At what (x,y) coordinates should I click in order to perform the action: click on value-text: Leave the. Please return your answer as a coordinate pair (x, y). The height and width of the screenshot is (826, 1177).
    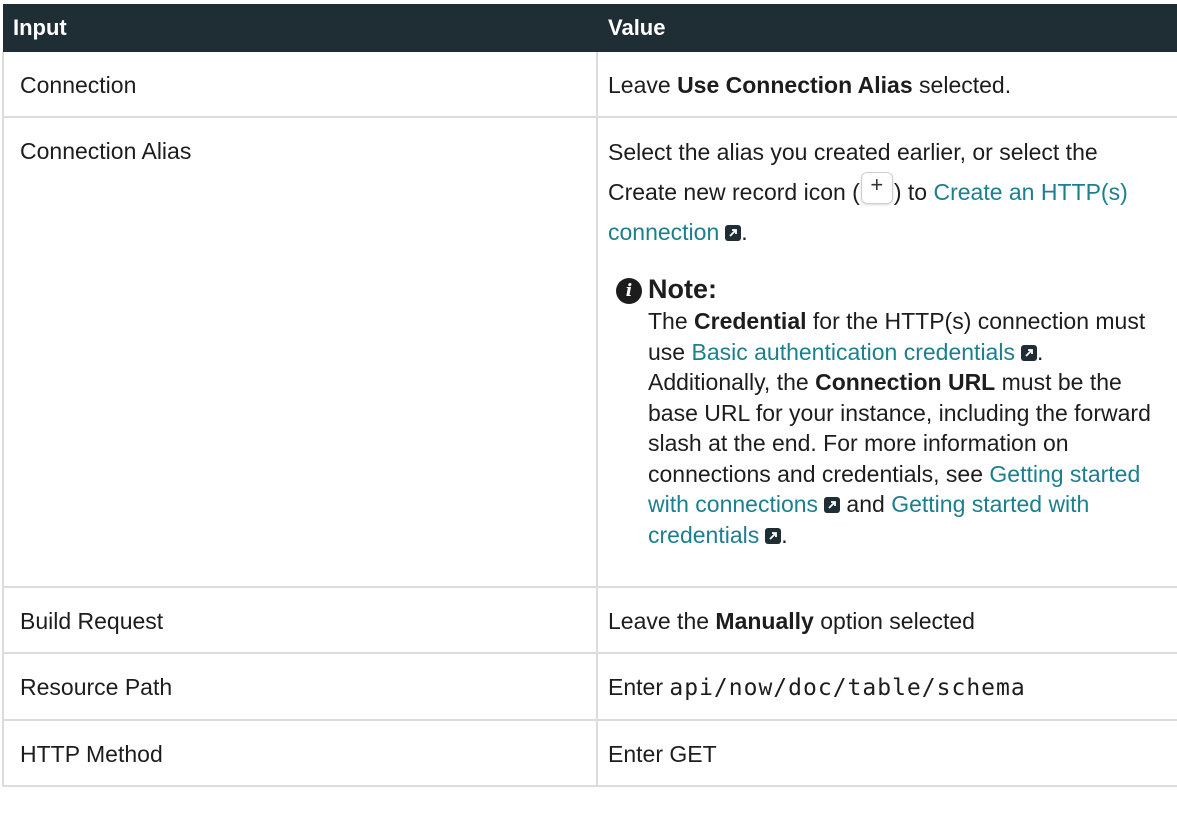
    Looking at the image, I should click on (662, 621).